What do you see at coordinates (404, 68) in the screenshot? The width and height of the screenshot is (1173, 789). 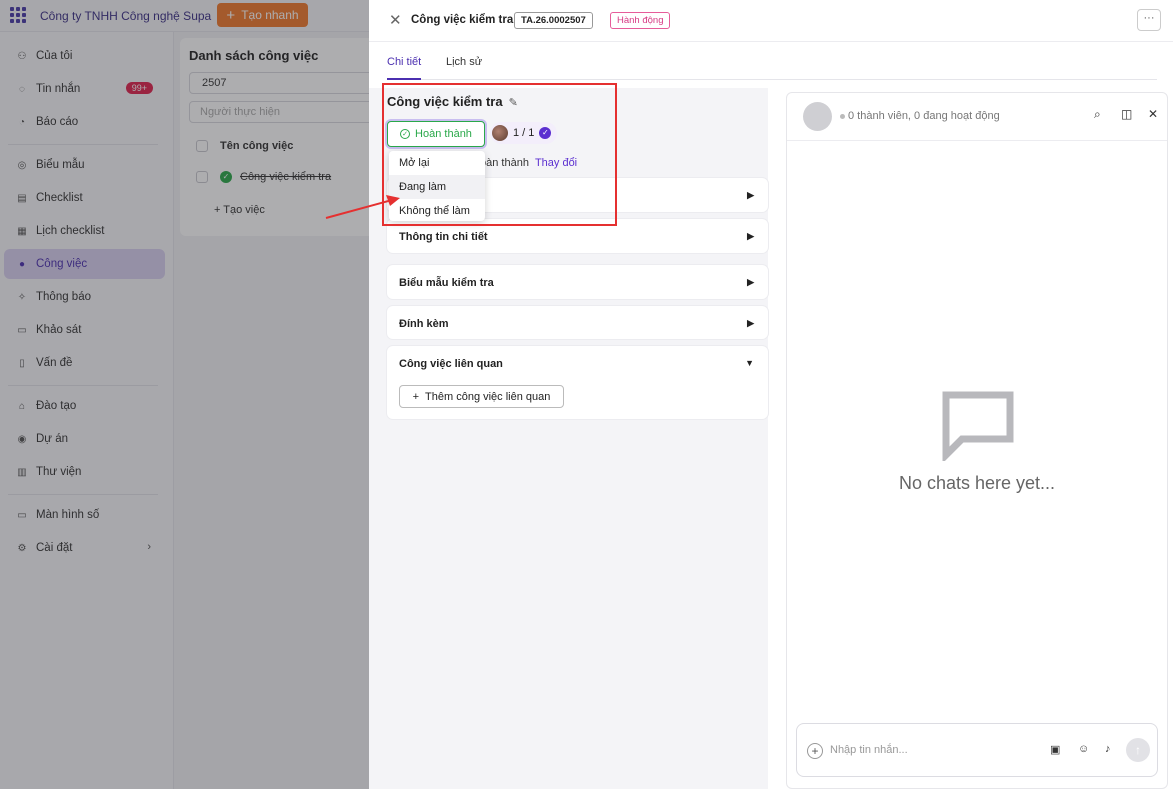 I see `tab-details: Chi tiết` at bounding box center [404, 68].